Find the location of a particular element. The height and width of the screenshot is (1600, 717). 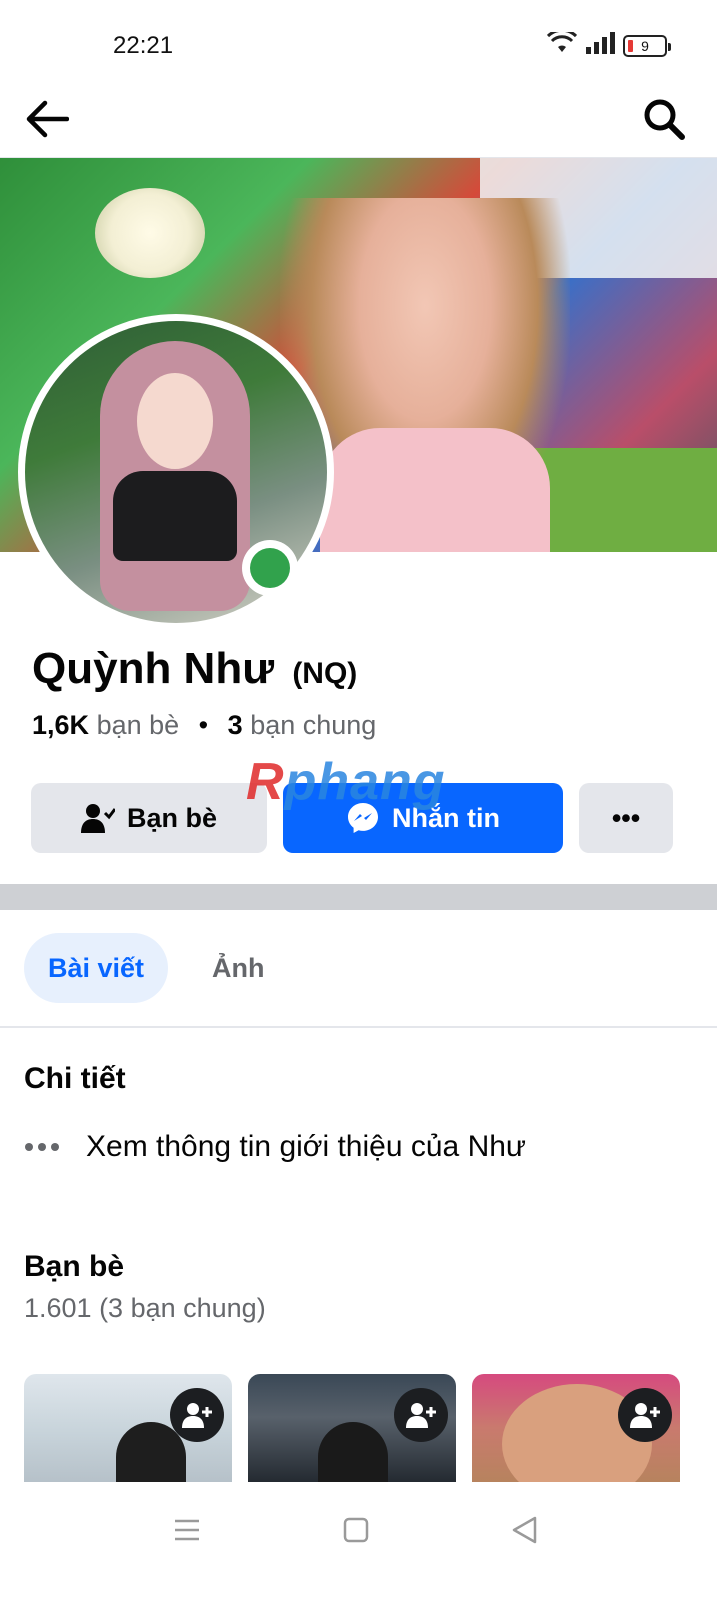

search-icon is located at coordinates (664, 119).